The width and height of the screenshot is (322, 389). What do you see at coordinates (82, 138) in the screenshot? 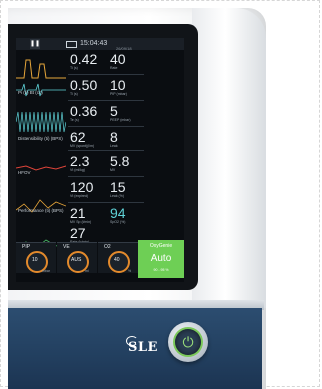
I see `reading-3-a: 62 MV (spont)(l/m)` at bounding box center [82, 138].